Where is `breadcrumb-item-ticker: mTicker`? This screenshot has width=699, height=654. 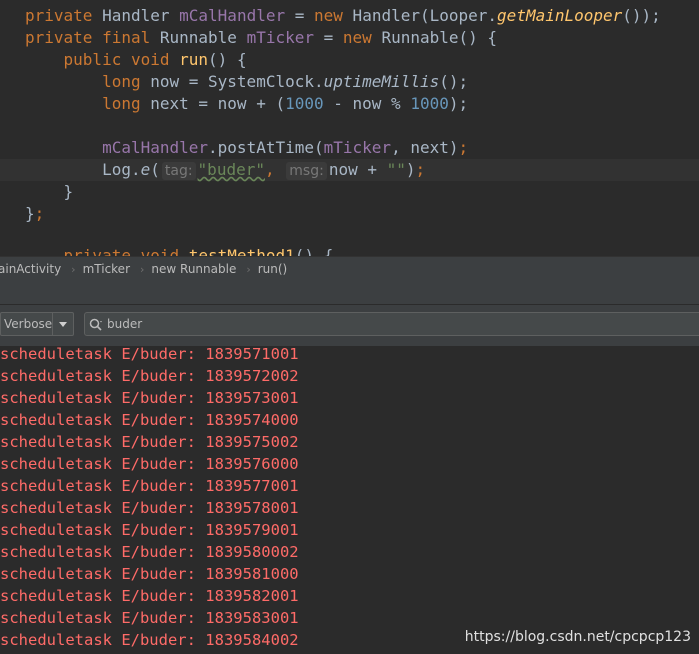
breadcrumb-item-ticker: mTicker is located at coordinates (109, 269).